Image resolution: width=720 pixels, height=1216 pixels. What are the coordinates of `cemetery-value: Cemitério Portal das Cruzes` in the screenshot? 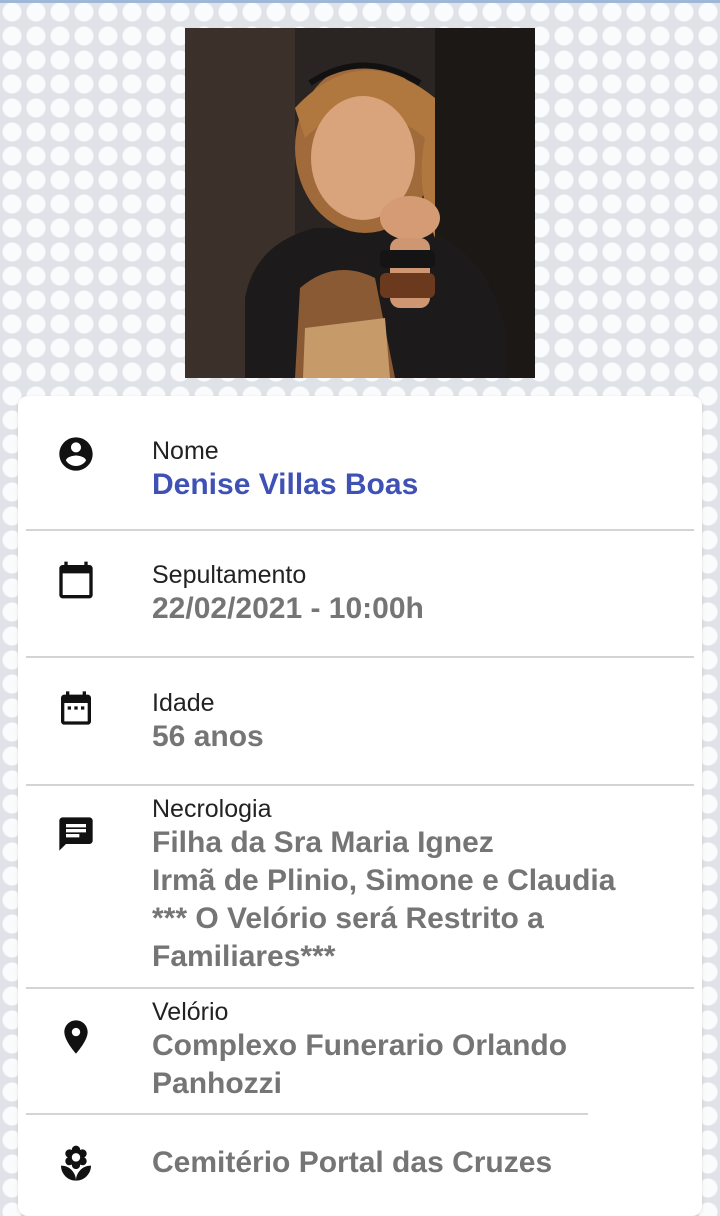 It's located at (352, 1162).